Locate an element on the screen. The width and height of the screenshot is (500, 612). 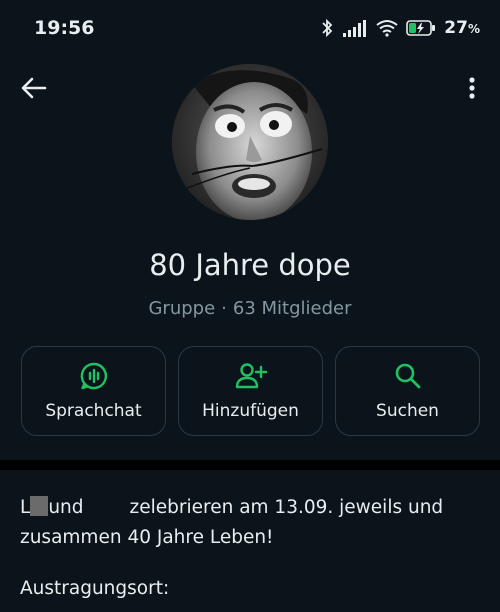
more-options-button is located at coordinates (472, 88).